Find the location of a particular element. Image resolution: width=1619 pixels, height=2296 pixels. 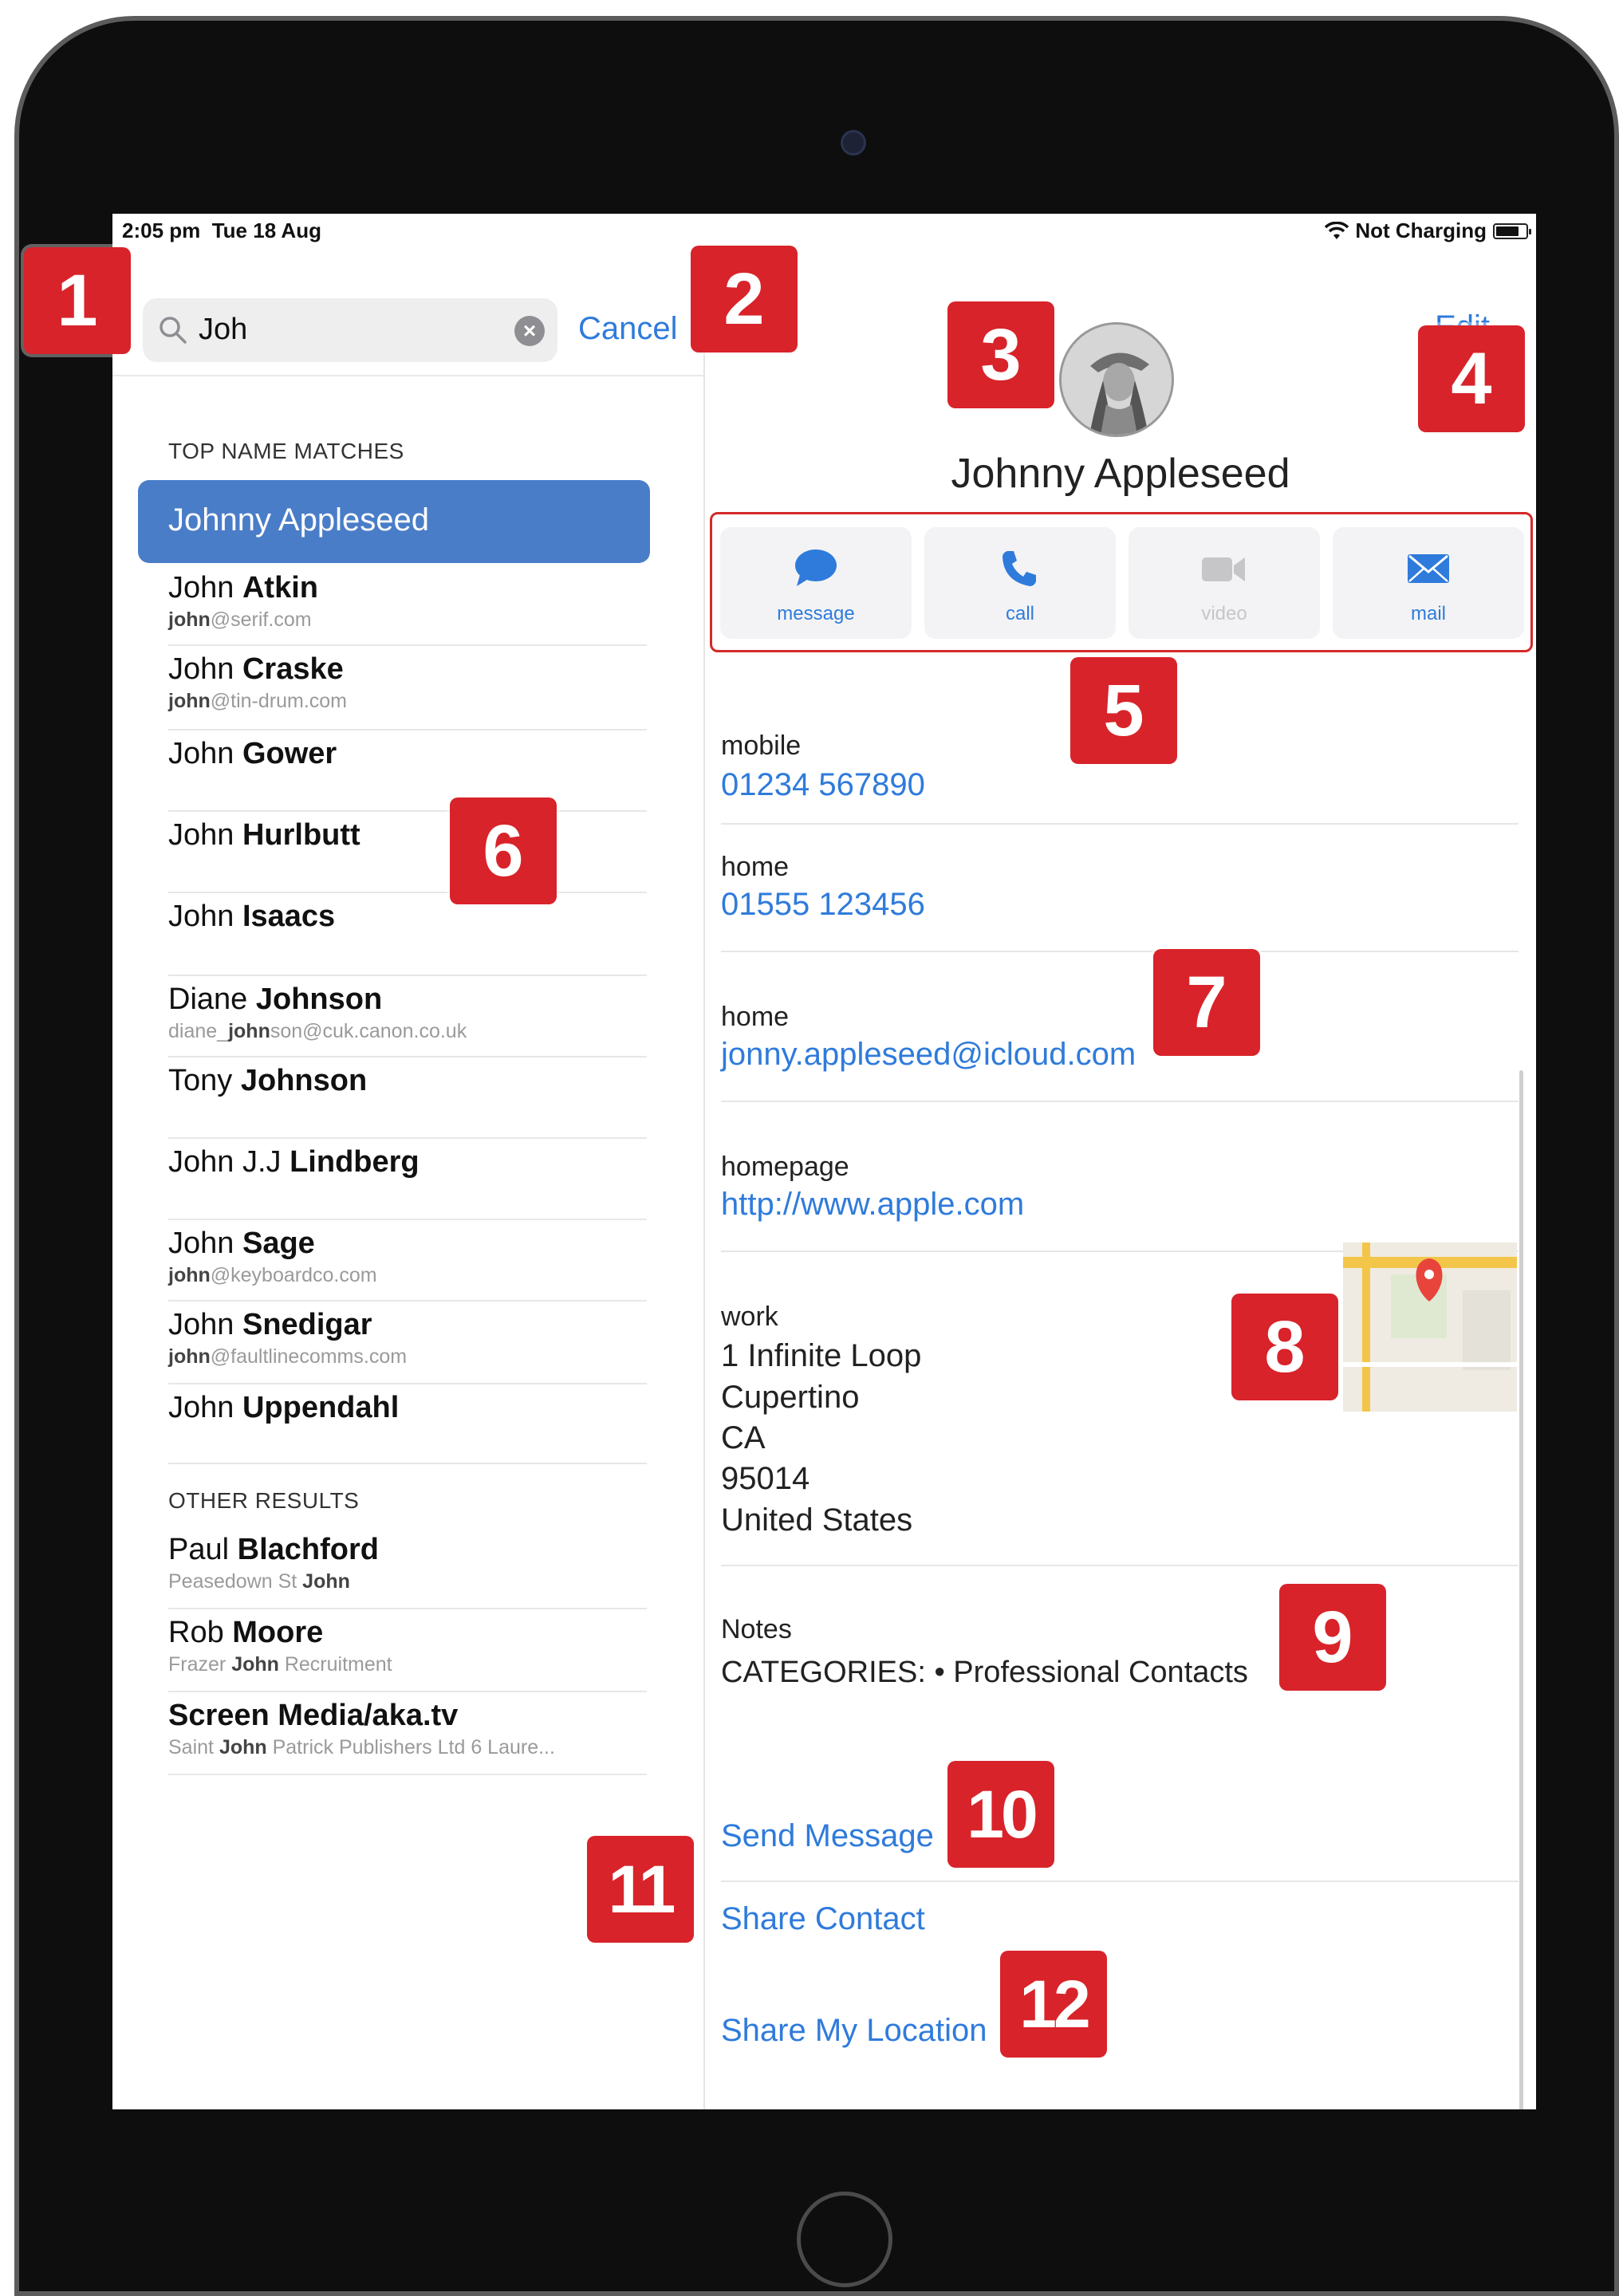

send-message-link: Send Message is located at coordinates (827, 1836).